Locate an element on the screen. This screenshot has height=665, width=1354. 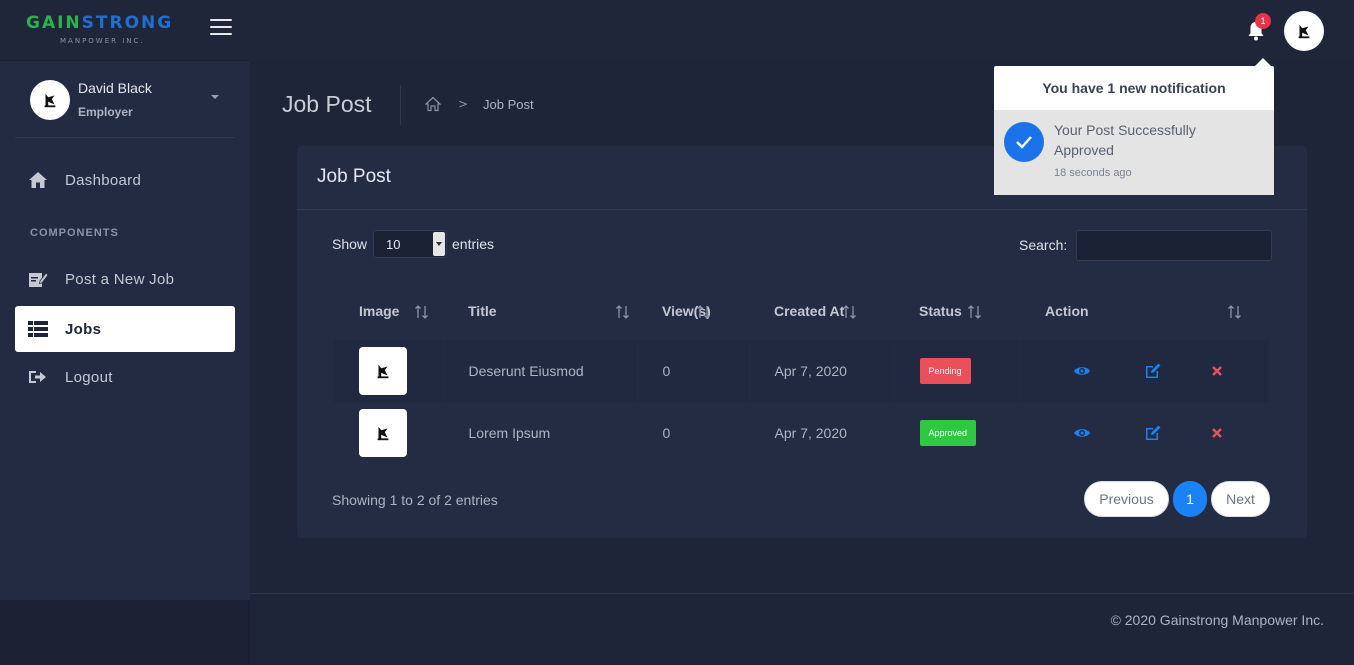
page-title: Job Post is located at coordinates (327, 104).